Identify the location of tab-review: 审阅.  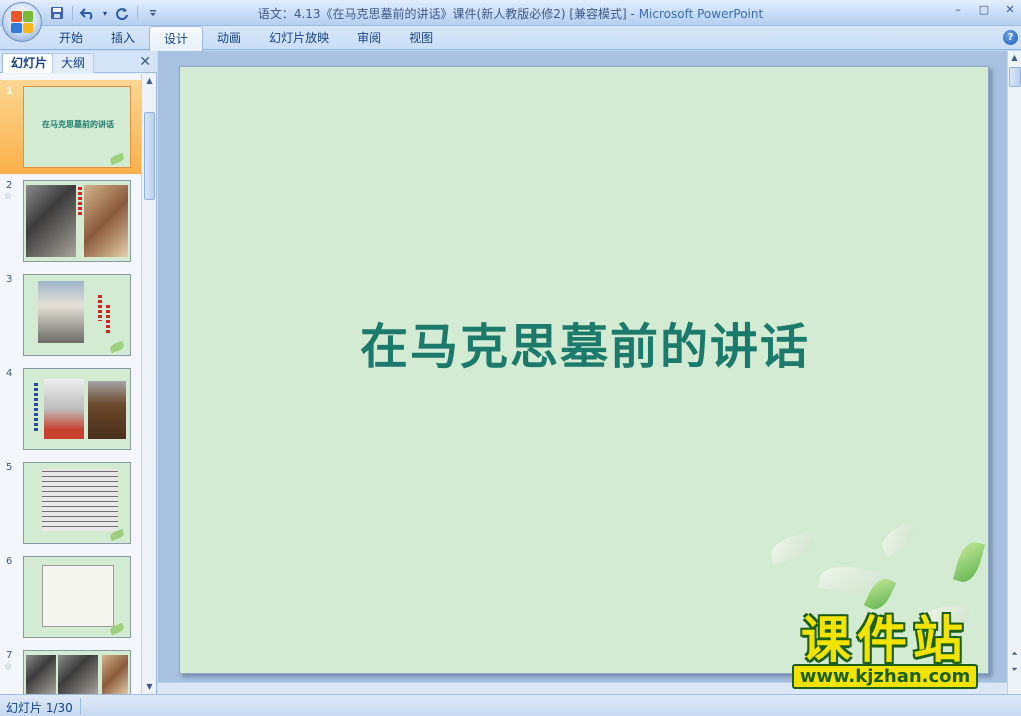
(369, 38).